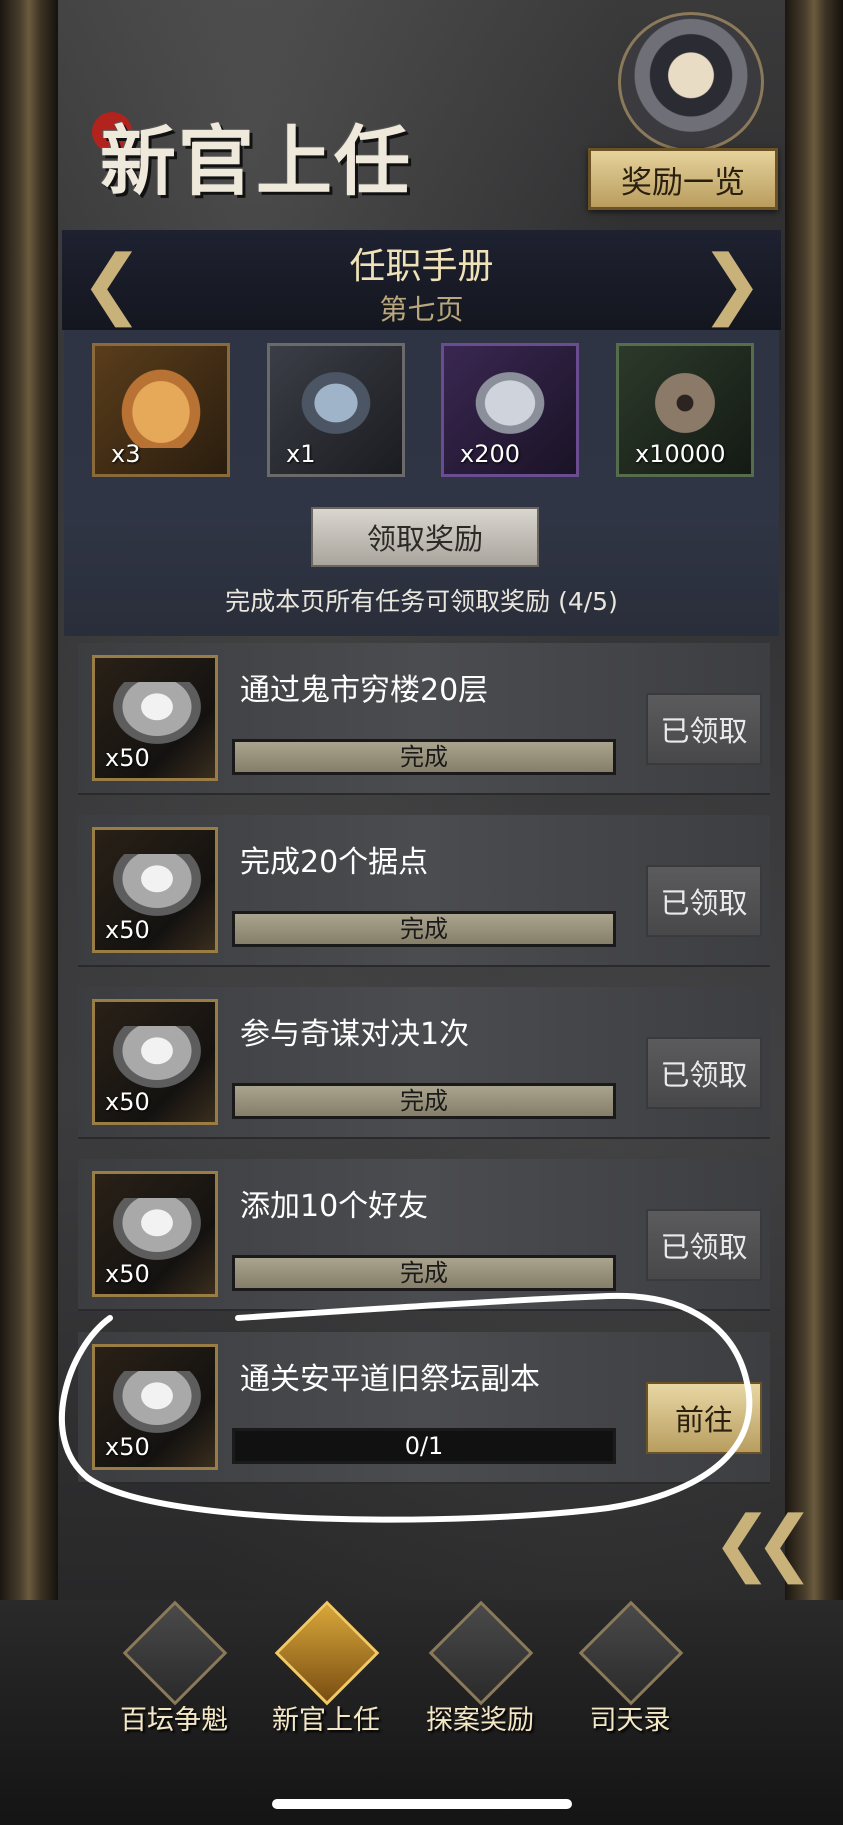 This screenshot has height=1825, width=843. Describe the element at coordinates (683, 179) in the screenshot. I see `reward-list-button: 奖励一览` at that location.